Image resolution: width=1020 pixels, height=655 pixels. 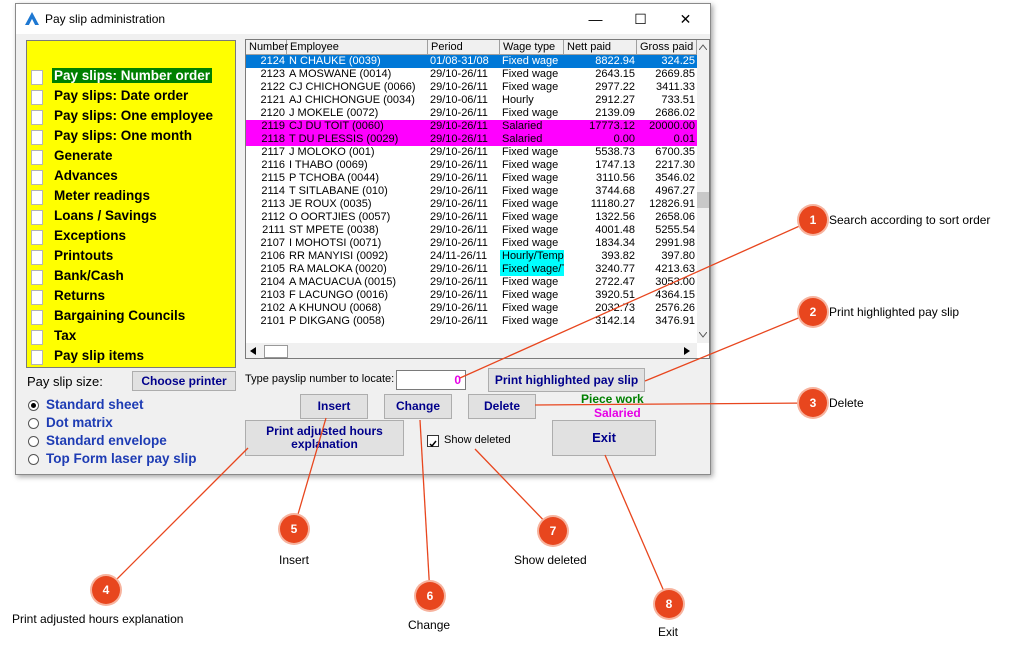 What do you see at coordinates (98, 619) in the screenshot?
I see `callout-text-4: Print adjusted hours explanation` at bounding box center [98, 619].